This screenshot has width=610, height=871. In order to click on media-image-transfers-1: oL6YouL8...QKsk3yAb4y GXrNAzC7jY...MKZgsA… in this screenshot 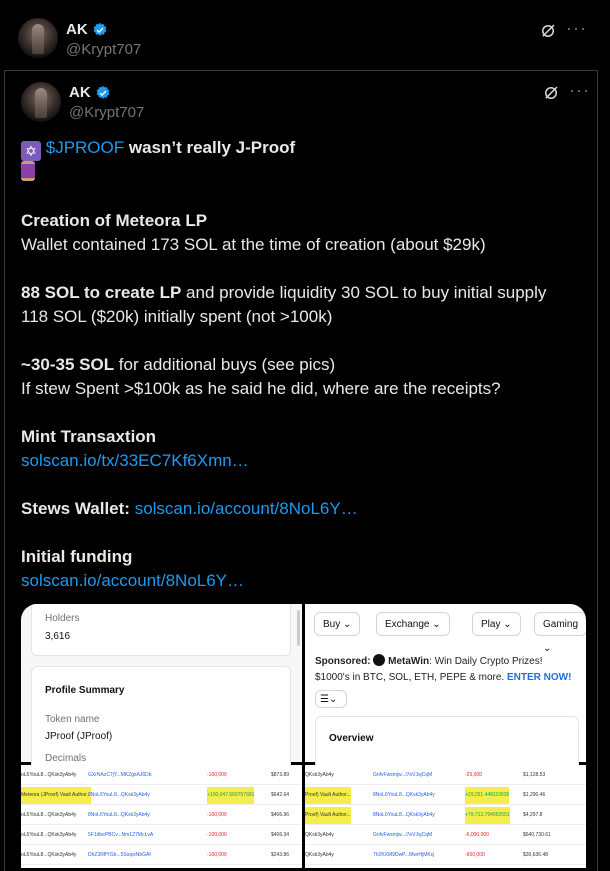, I will do `click(161, 816)`.